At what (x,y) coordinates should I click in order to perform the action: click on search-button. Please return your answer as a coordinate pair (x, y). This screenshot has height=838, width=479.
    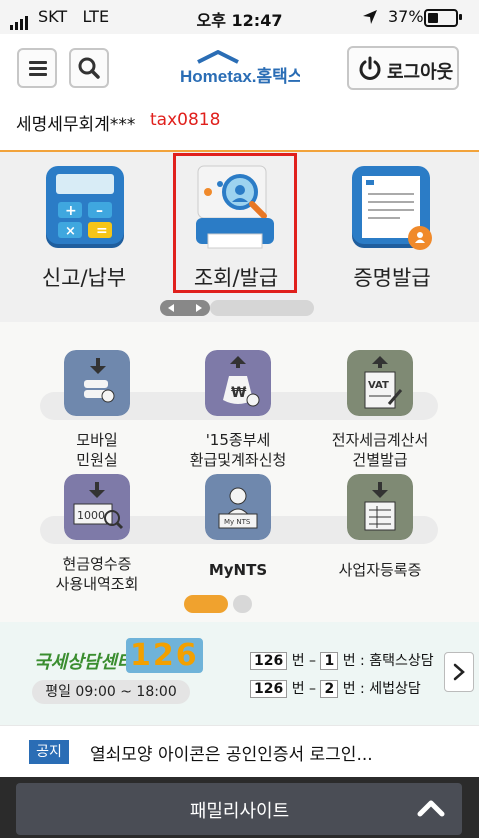
    Looking at the image, I should click on (89, 68).